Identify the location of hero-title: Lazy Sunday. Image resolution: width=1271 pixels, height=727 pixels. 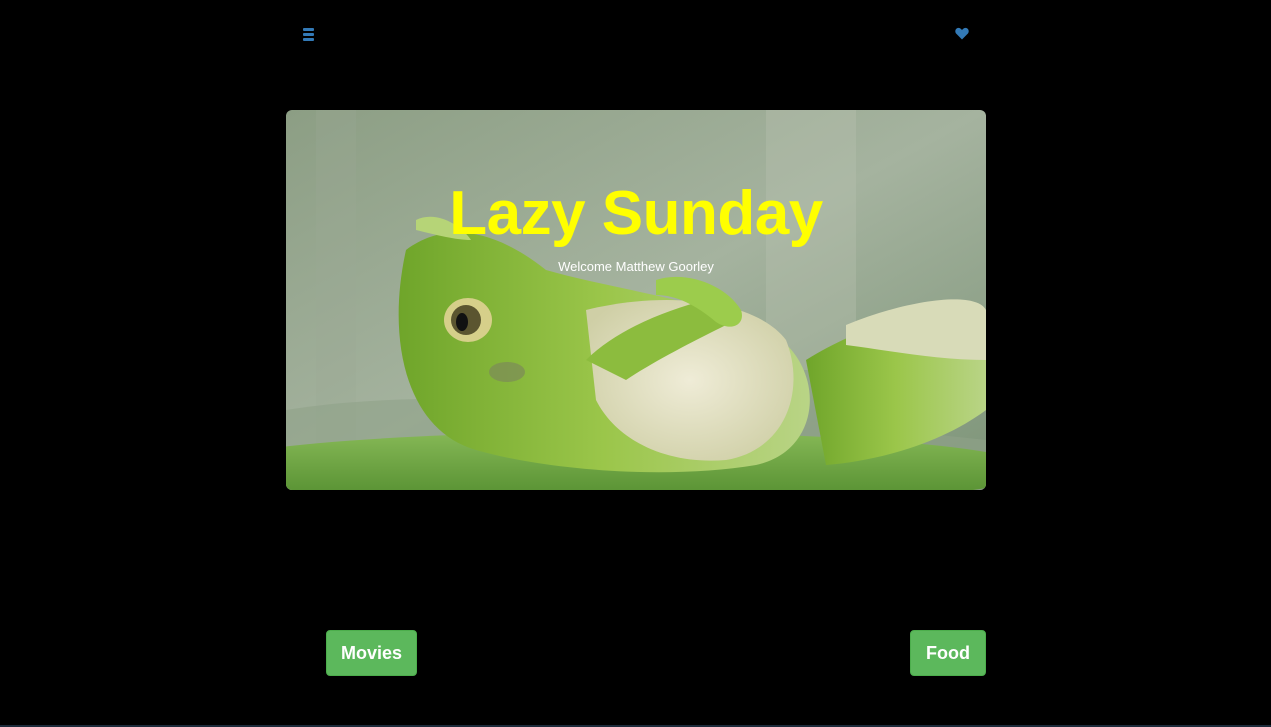
(636, 213).